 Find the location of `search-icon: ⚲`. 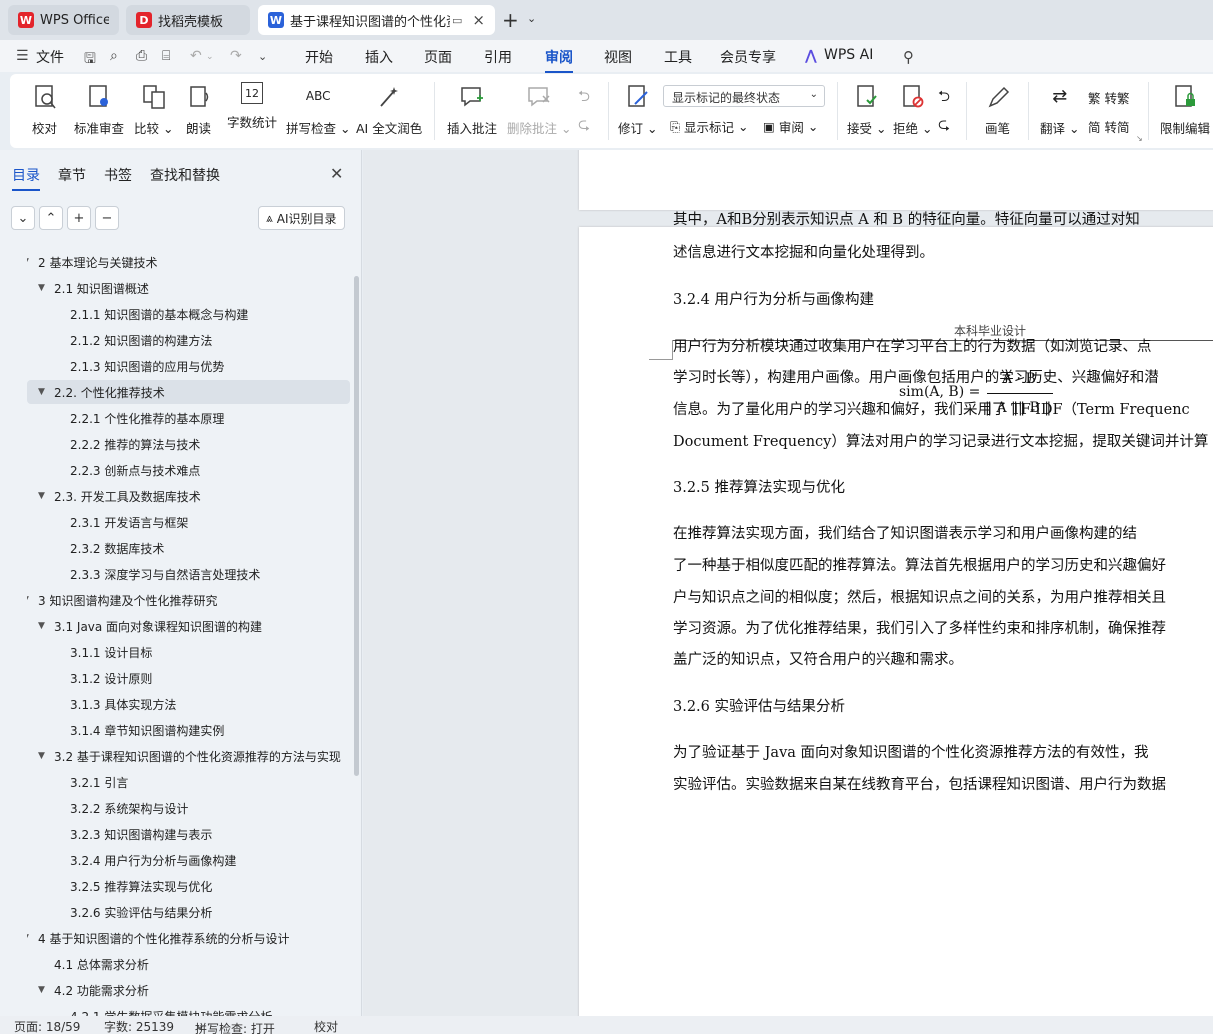

search-icon: ⚲ is located at coordinates (908, 57).